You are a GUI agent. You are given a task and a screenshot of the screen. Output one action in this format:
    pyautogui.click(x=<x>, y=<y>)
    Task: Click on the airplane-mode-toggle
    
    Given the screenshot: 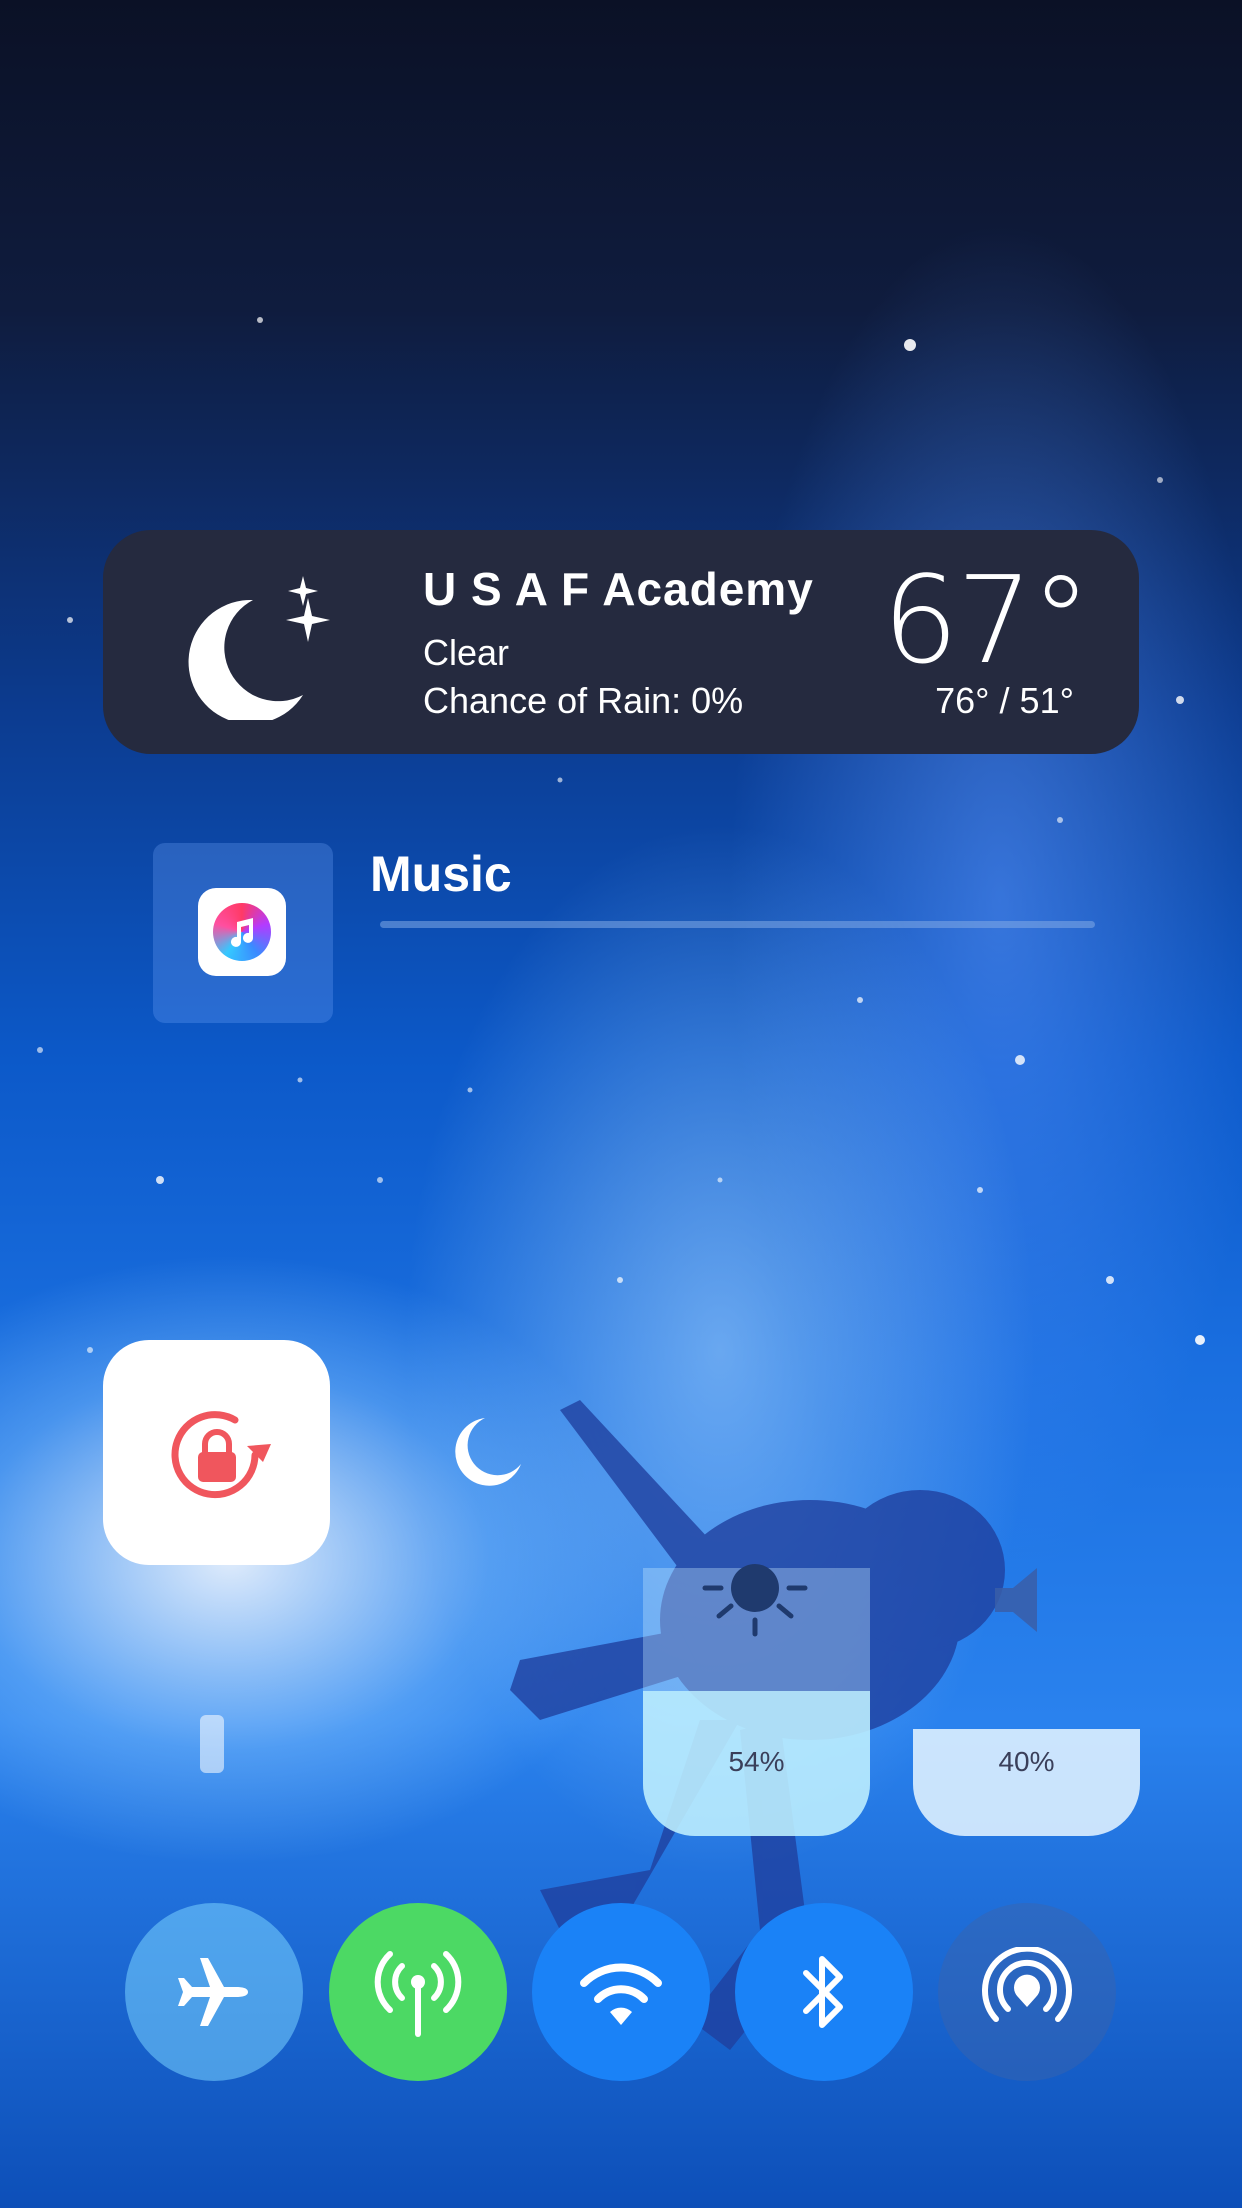 What is the action you would take?
    pyautogui.click(x=214, y=1992)
    